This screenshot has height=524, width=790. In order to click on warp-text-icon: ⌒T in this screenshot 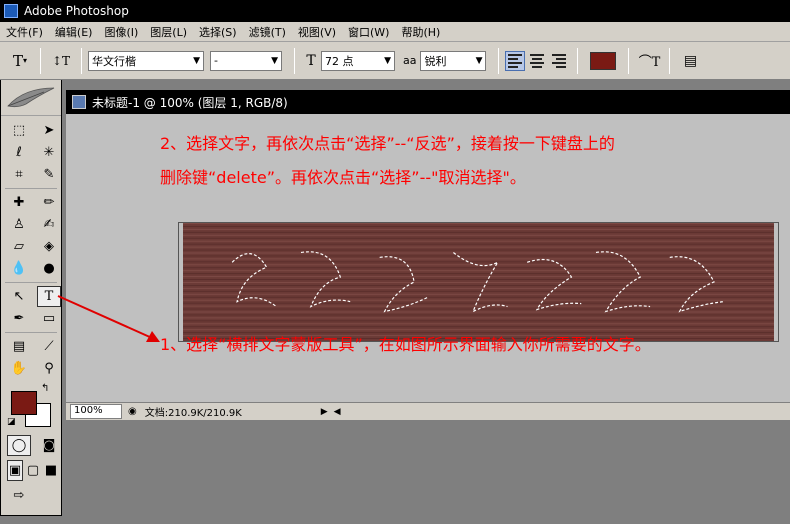, I will do `click(649, 61)`.